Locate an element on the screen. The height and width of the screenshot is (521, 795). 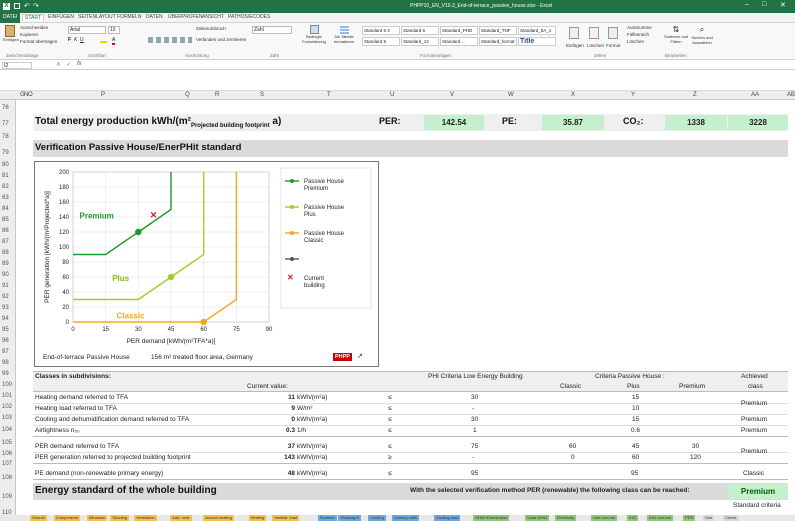
column-header: Q is located at coordinates (187, 95).